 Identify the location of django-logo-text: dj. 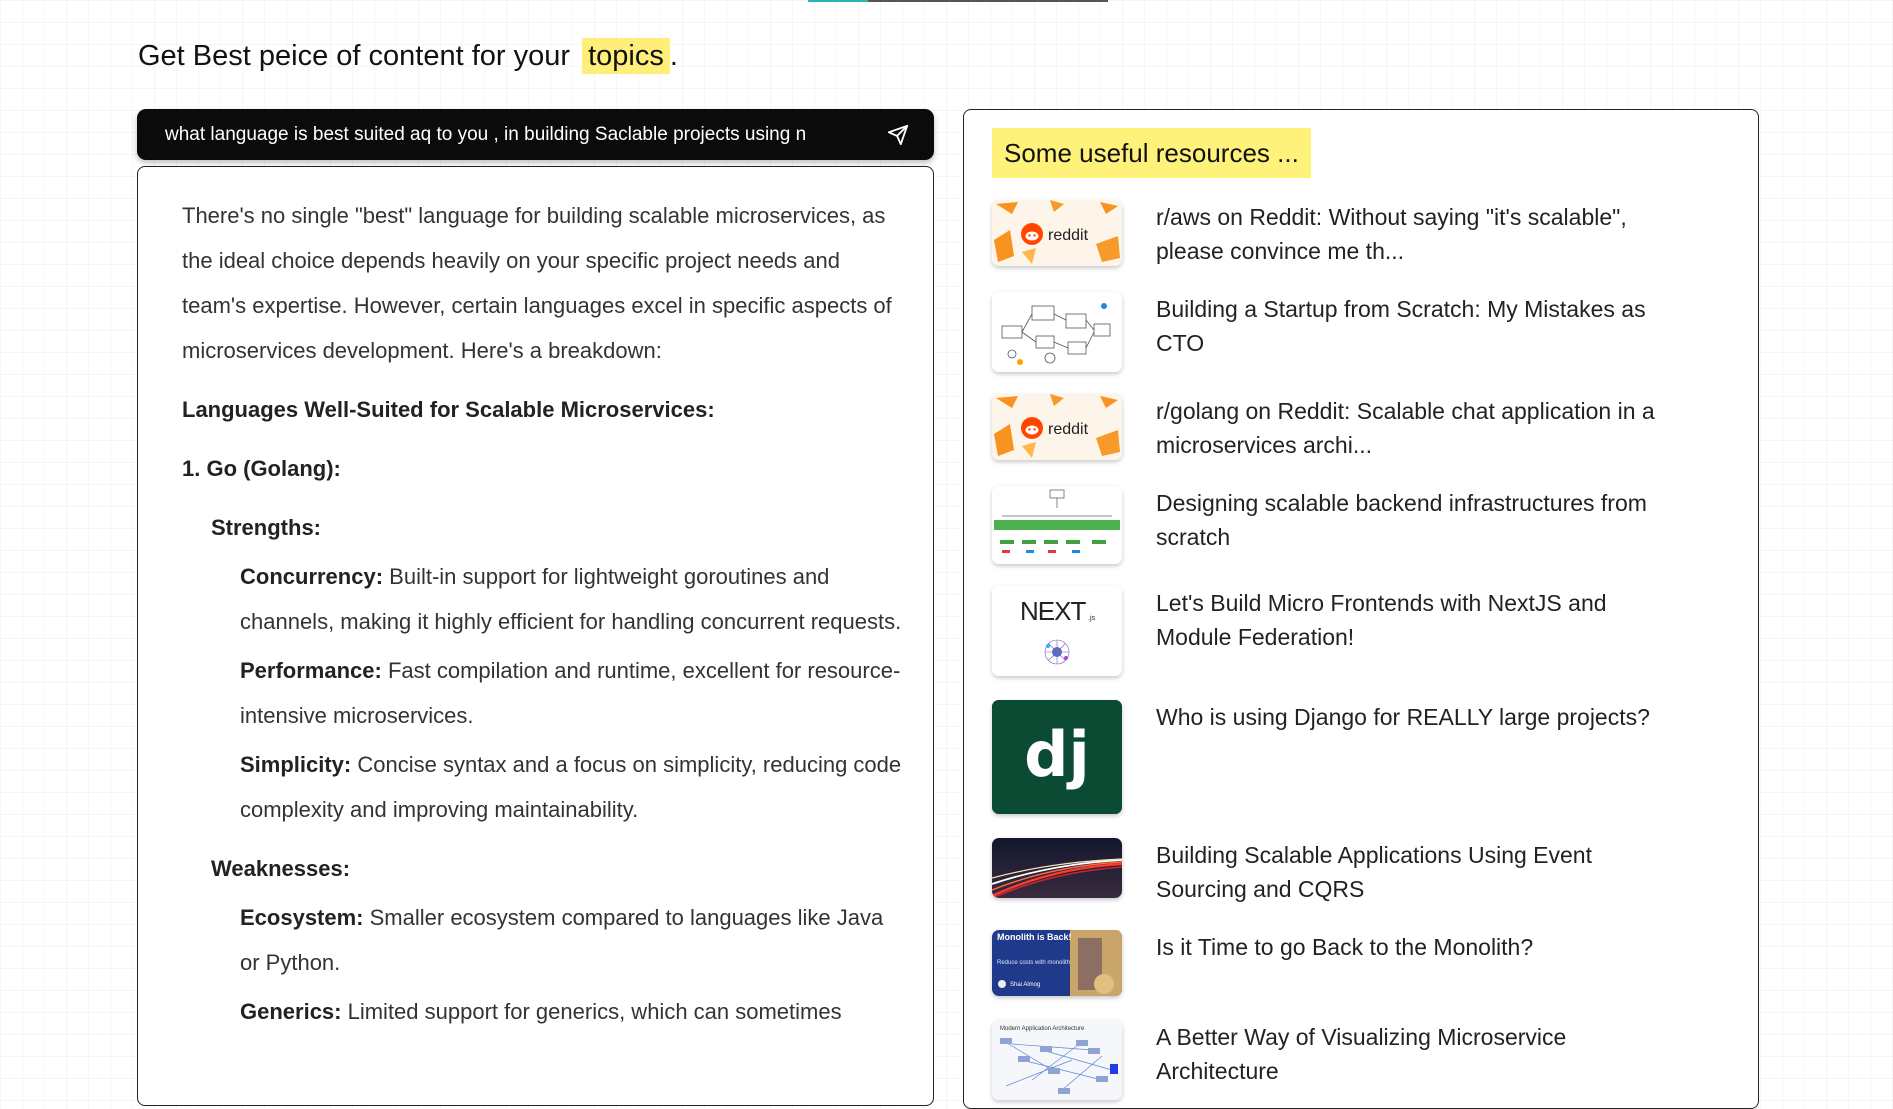
(1057, 754).